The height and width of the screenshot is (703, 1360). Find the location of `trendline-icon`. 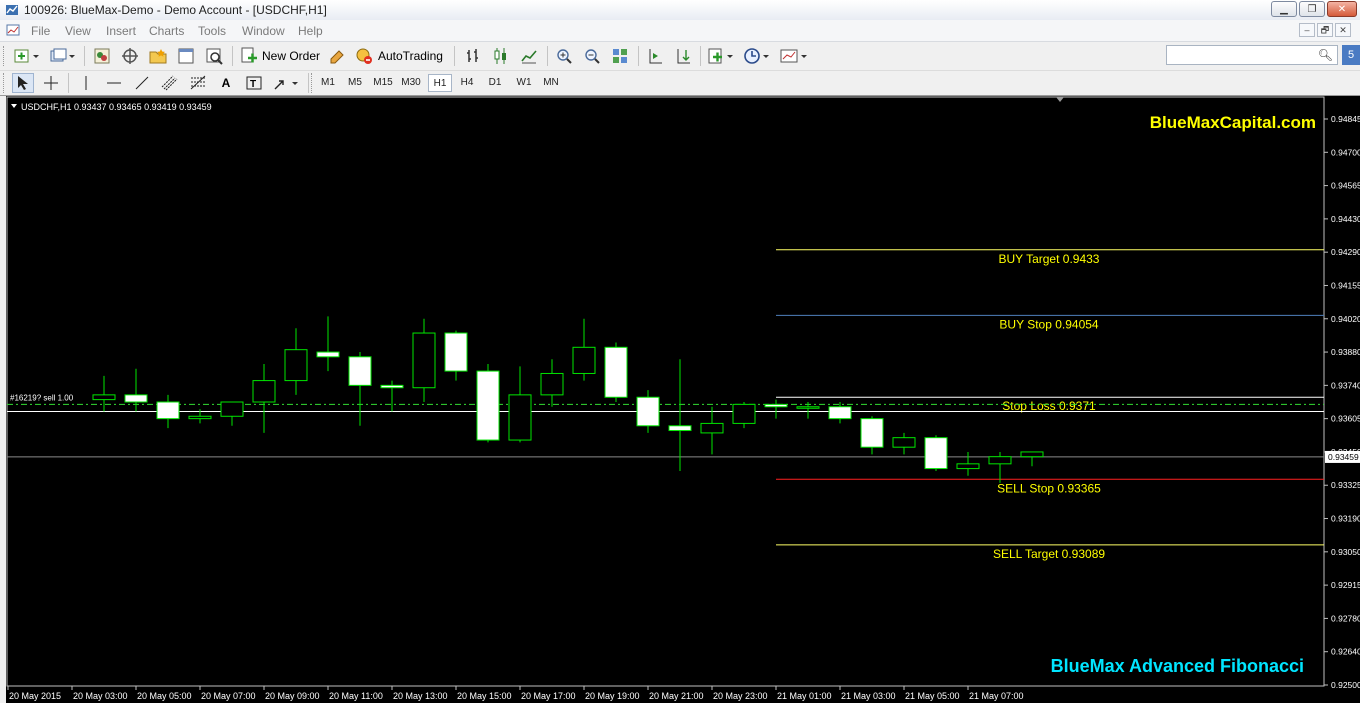

trendline-icon is located at coordinates (142, 83).